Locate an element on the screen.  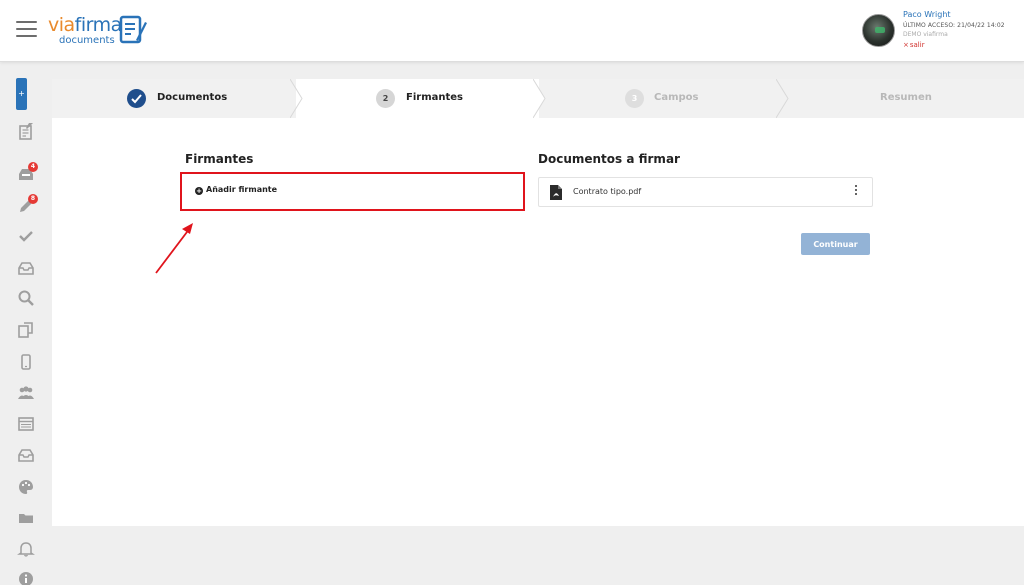
folder-icon is located at coordinates (26, 518).